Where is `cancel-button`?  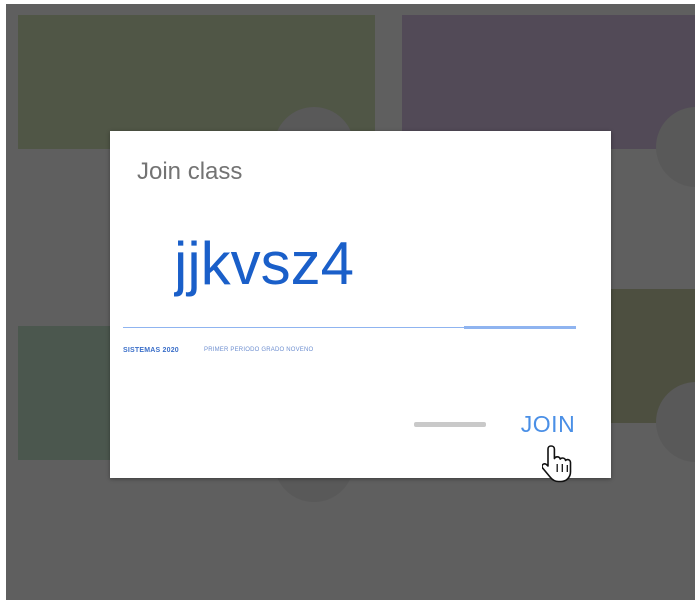
cancel-button is located at coordinates (450, 424).